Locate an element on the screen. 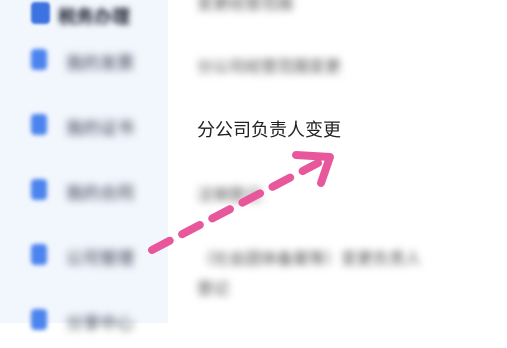 Image resolution: width=507 pixels, height=348 pixels. list-item: （社会团体备案等）变更负责人 is located at coordinates (309, 257).